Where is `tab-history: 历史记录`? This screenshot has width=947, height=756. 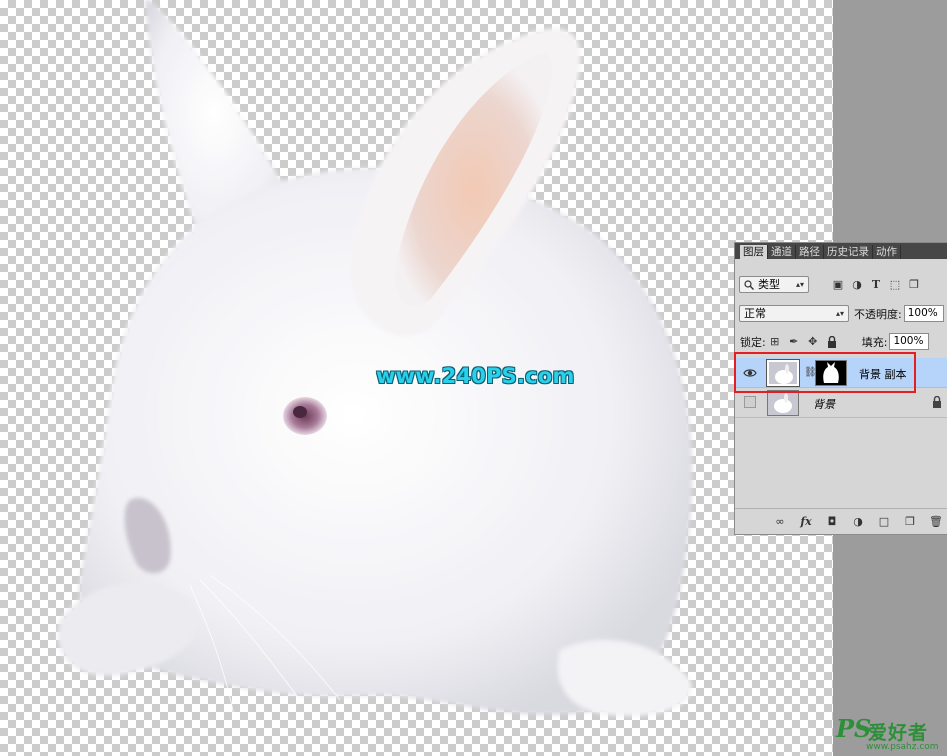
tab-history: 历史记录 is located at coordinates (848, 252).